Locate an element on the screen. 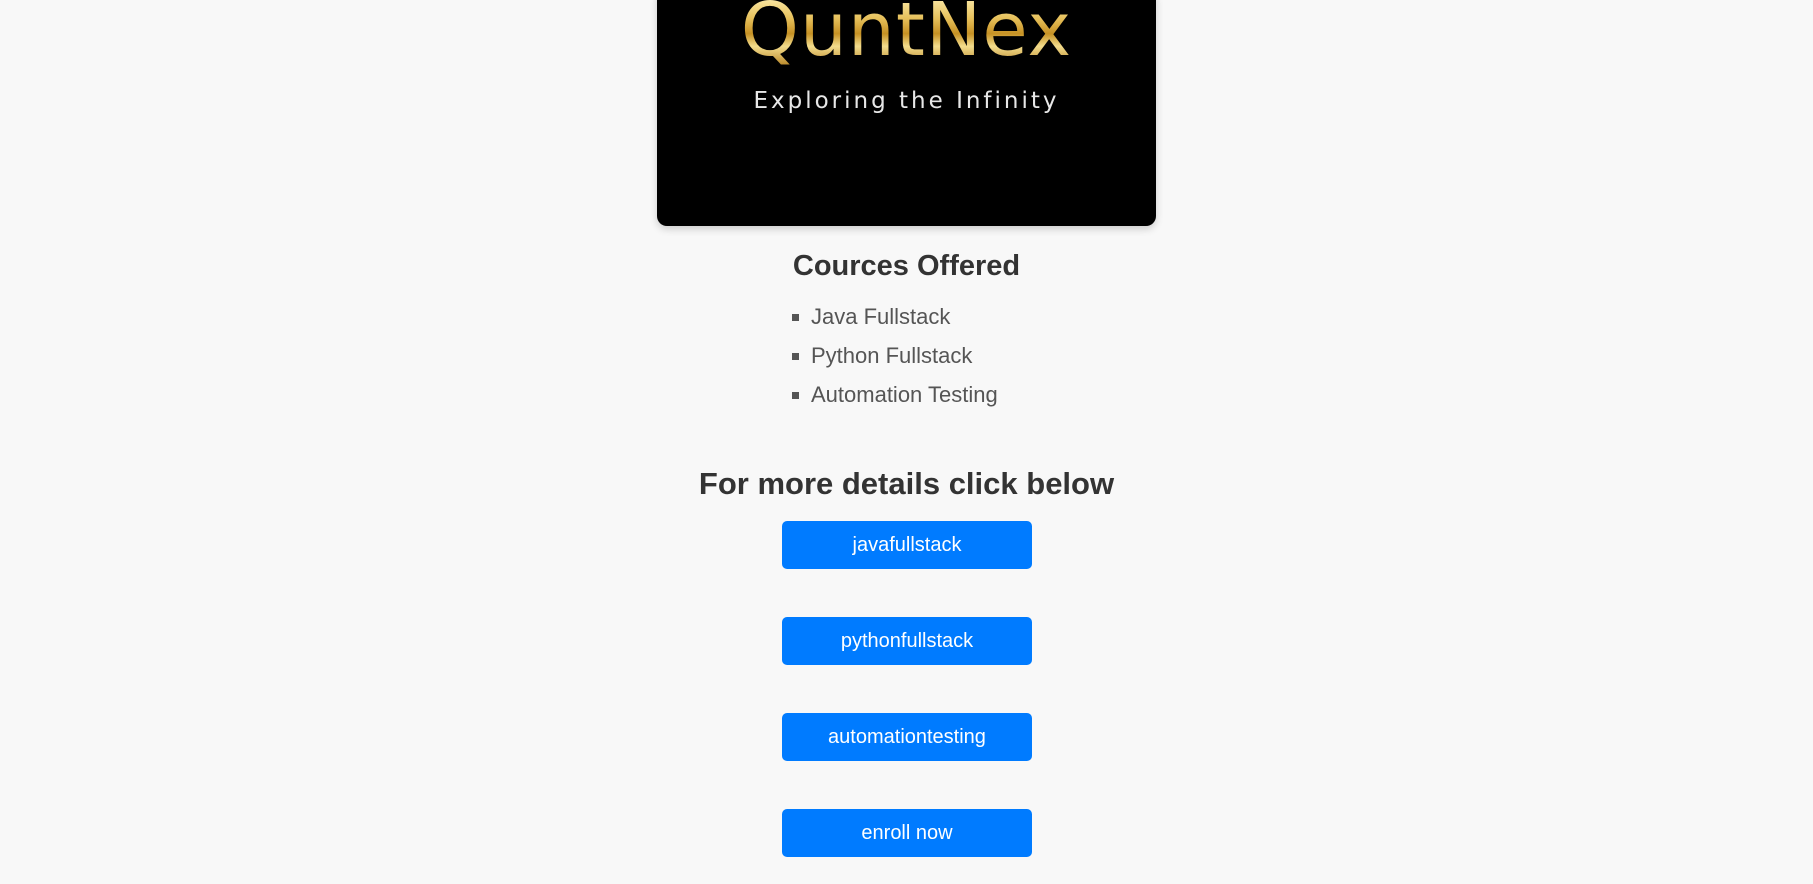 The height and width of the screenshot is (884, 1813). logo-tagline: Exploring the Infinity is located at coordinates (906, 101).